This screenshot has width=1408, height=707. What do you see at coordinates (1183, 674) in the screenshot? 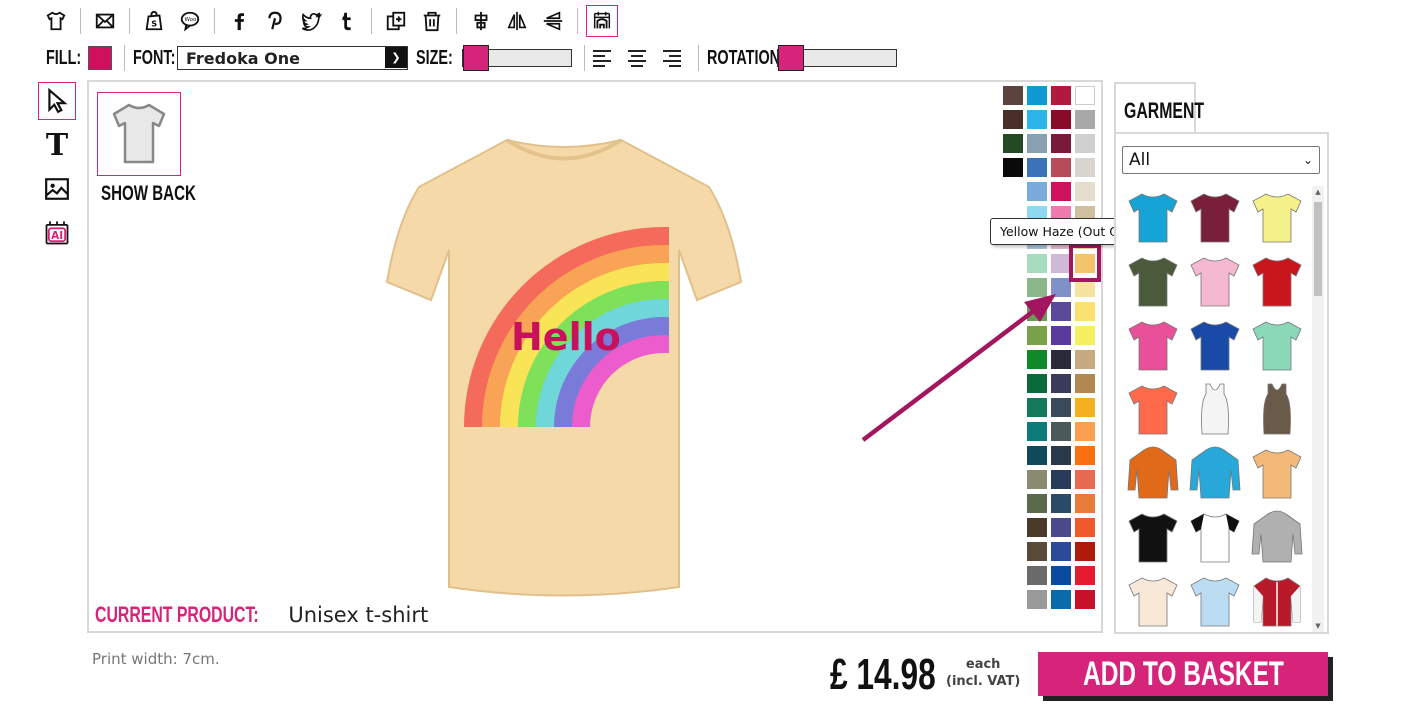
I see `add-to-basket-button: ADD TO BASKET` at bounding box center [1183, 674].